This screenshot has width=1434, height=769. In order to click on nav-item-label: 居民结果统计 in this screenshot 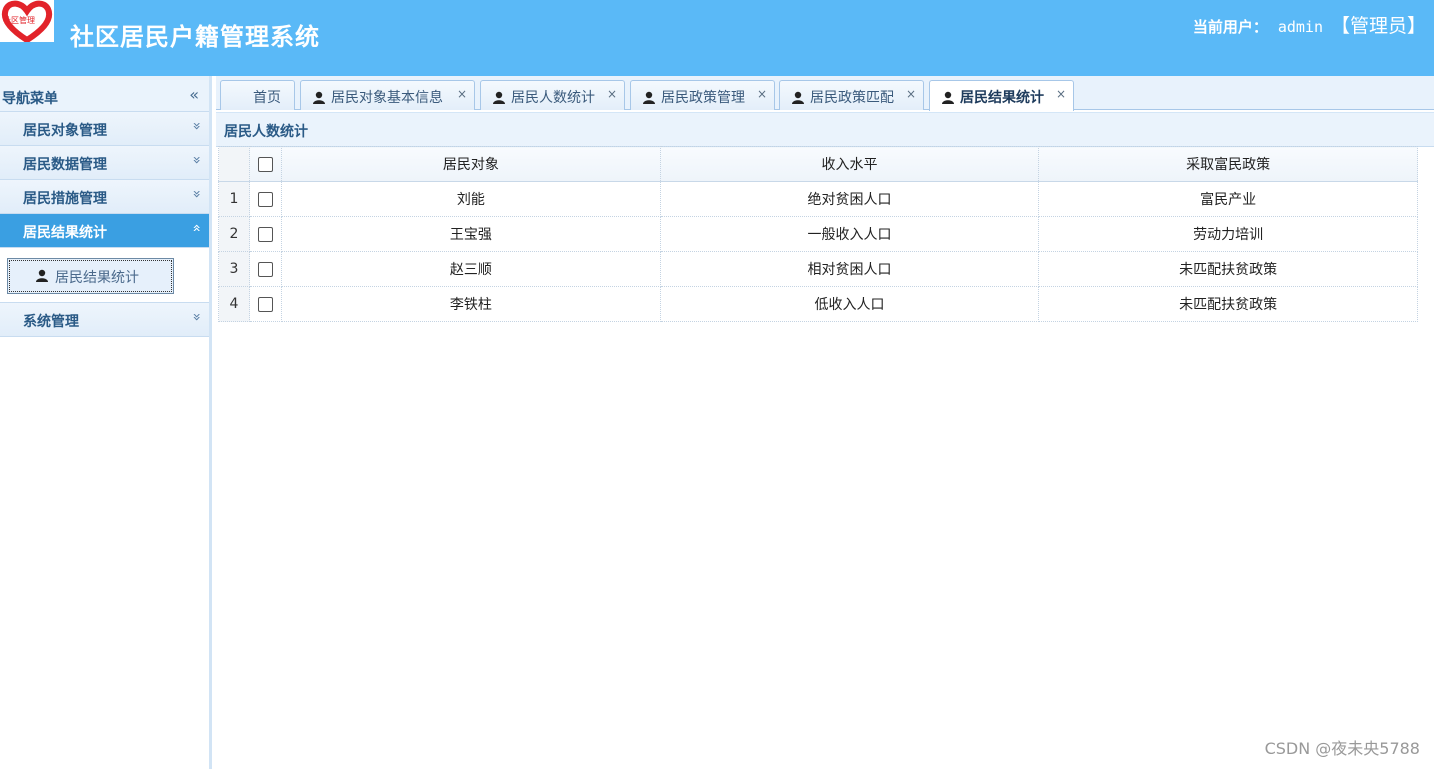, I will do `click(65, 233)`.